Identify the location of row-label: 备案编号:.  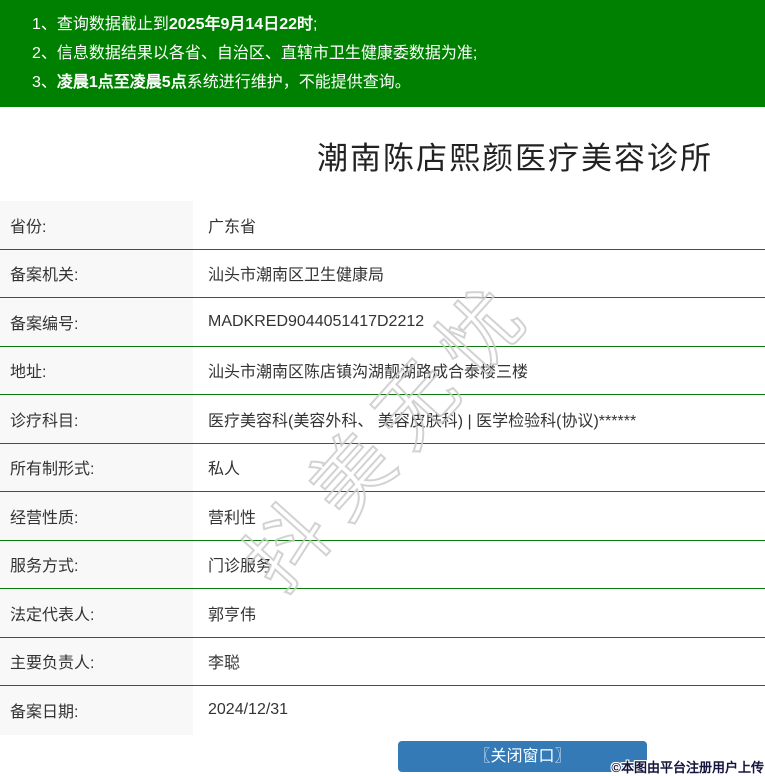
(96, 322).